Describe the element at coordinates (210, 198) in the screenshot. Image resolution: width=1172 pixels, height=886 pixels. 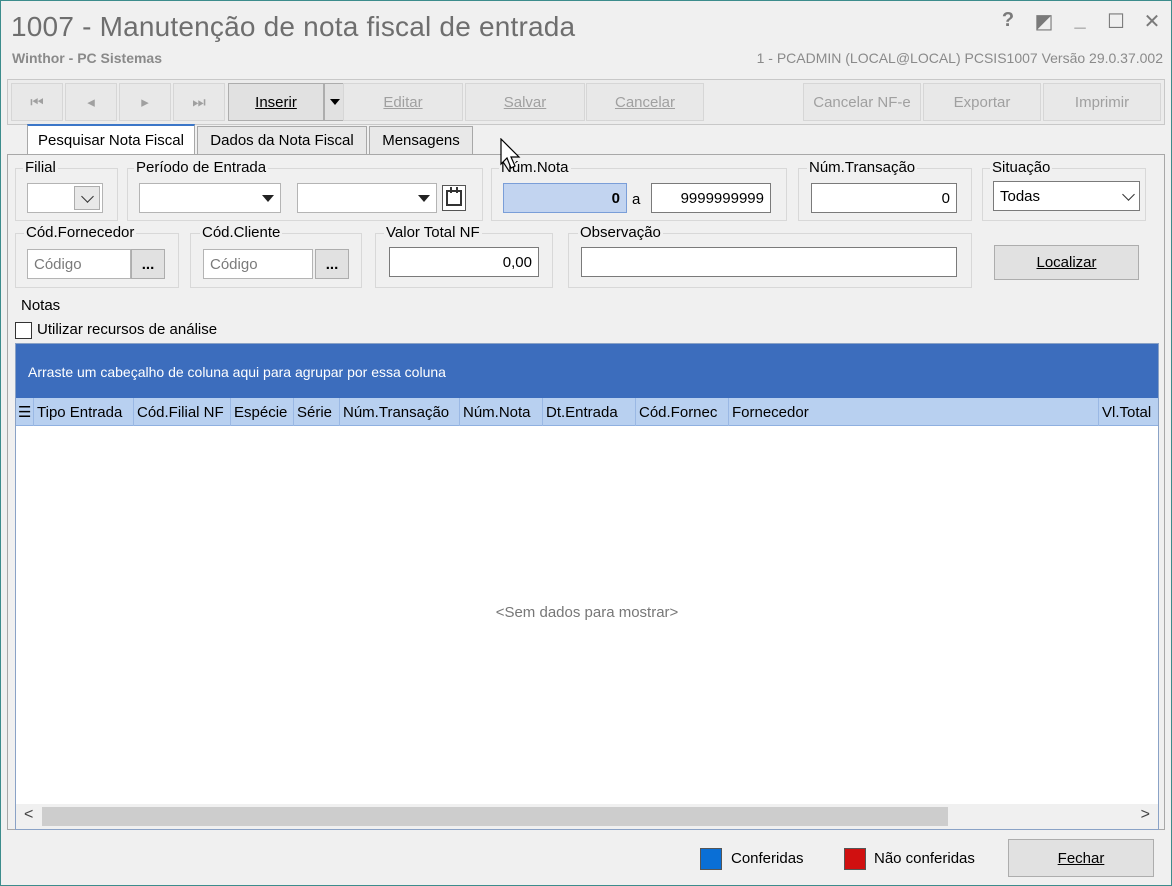
I see `periodo-start-date` at that location.